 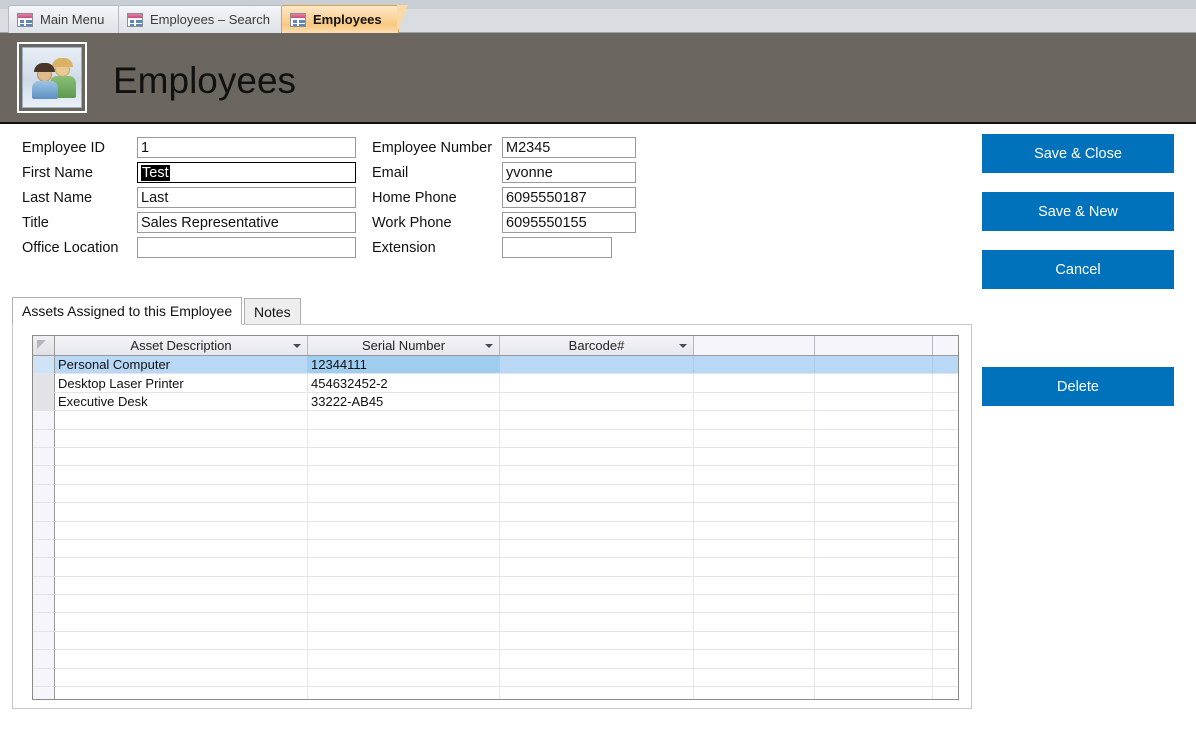 I want to click on table-cell: Personal Computer, so click(x=181, y=365).